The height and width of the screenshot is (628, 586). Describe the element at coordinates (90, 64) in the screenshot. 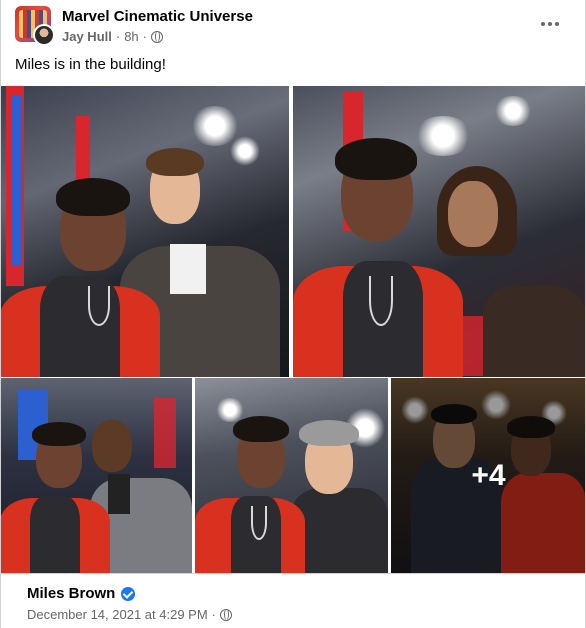

I see `post-text: Miles is in the building!` at that location.